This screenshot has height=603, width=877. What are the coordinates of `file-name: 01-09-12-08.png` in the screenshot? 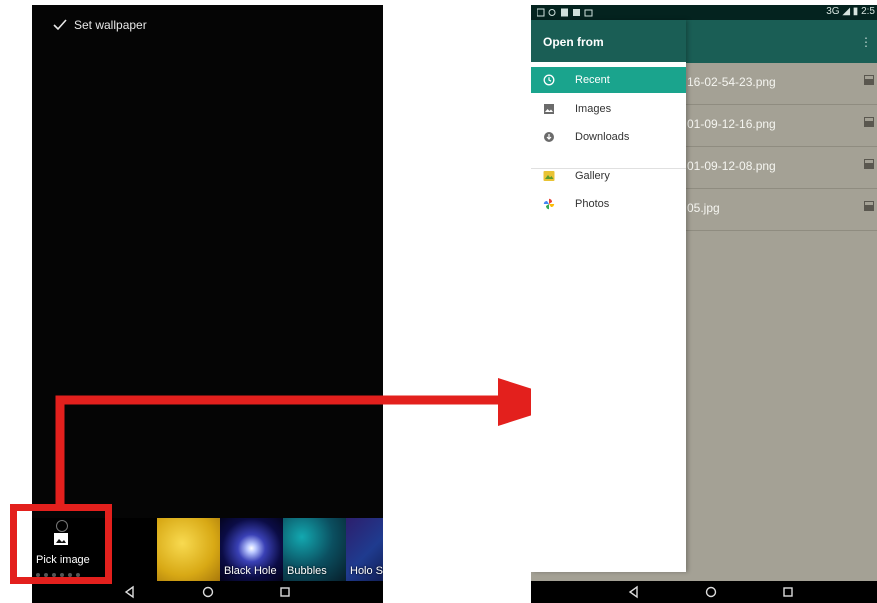 It's located at (731, 166).